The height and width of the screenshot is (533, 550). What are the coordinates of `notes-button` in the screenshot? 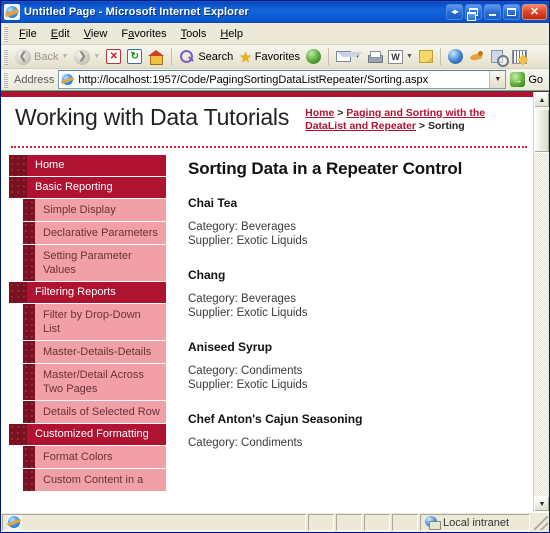 It's located at (426, 57).